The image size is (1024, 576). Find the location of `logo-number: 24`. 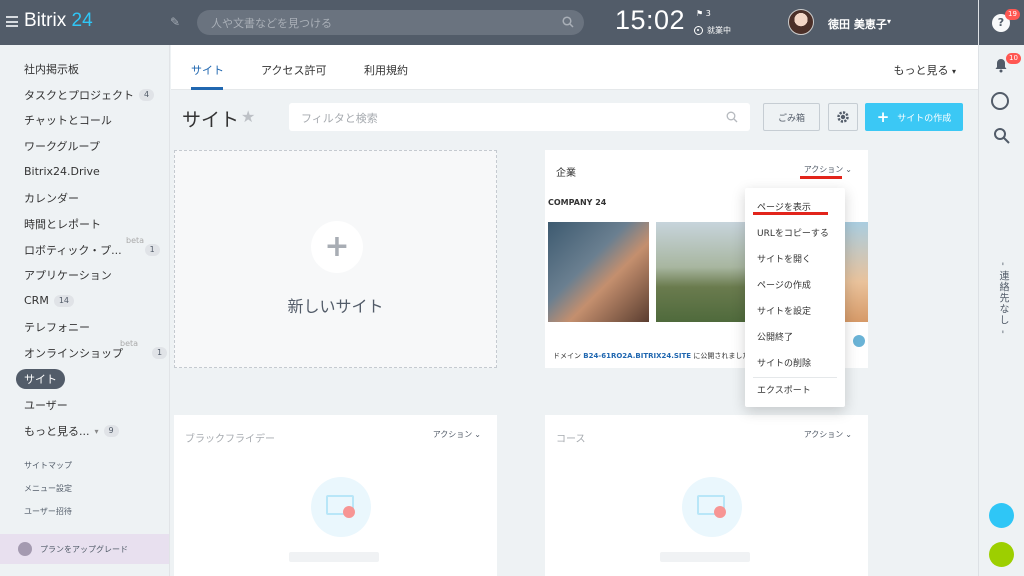

logo-number: 24 is located at coordinates (82, 20).